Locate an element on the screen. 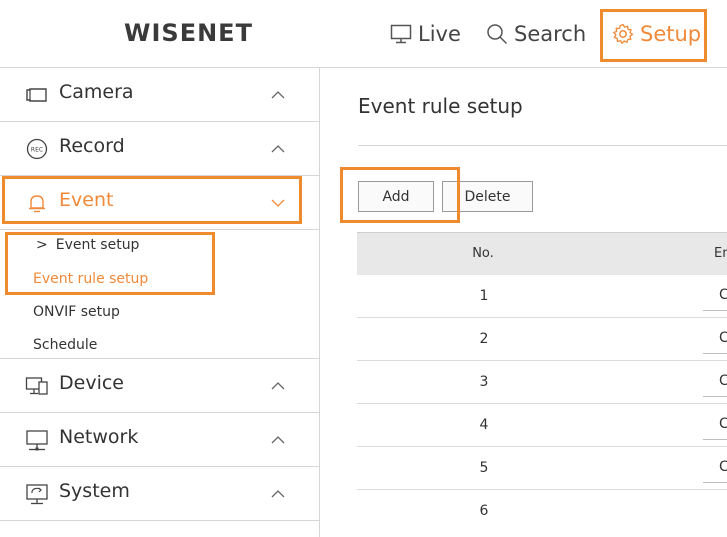 Image resolution: width=727 pixels, height=537 pixels. column-header-enable: En is located at coordinates (720, 253).